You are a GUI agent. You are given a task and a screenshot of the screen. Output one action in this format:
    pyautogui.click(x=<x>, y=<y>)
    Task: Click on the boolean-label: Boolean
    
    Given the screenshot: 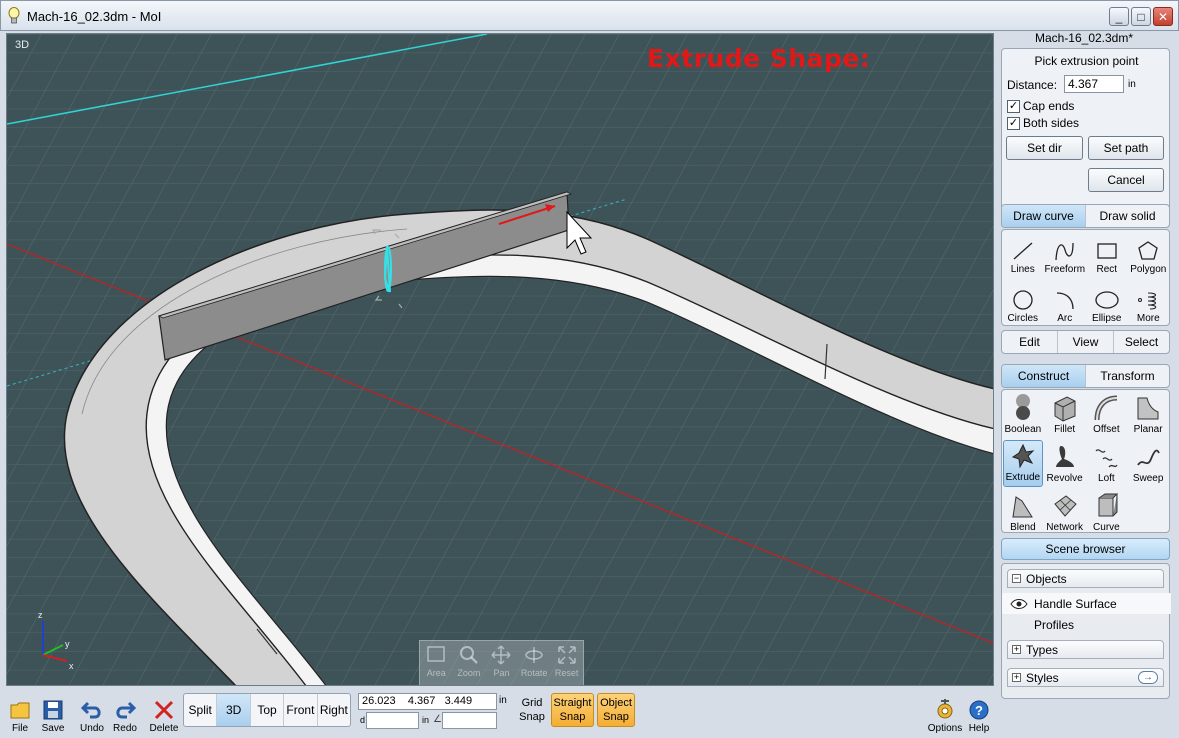 What is the action you would take?
    pyautogui.click(x=1023, y=429)
    